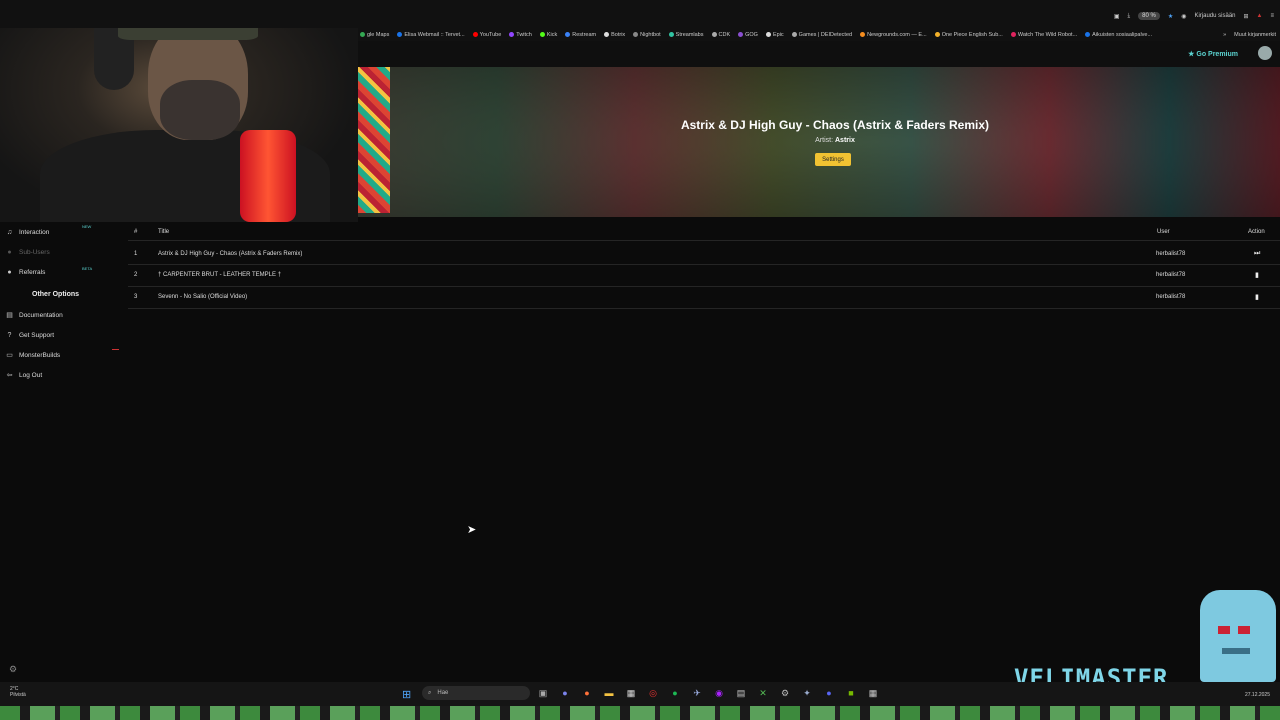 Image resolution: width=1280 pixels, height=720 pixels. What do you see at coordinates (1214, 16) in the screenshot?
I see `signin-link: Kirjaudu sisään` at bounding box center [1214, 16].